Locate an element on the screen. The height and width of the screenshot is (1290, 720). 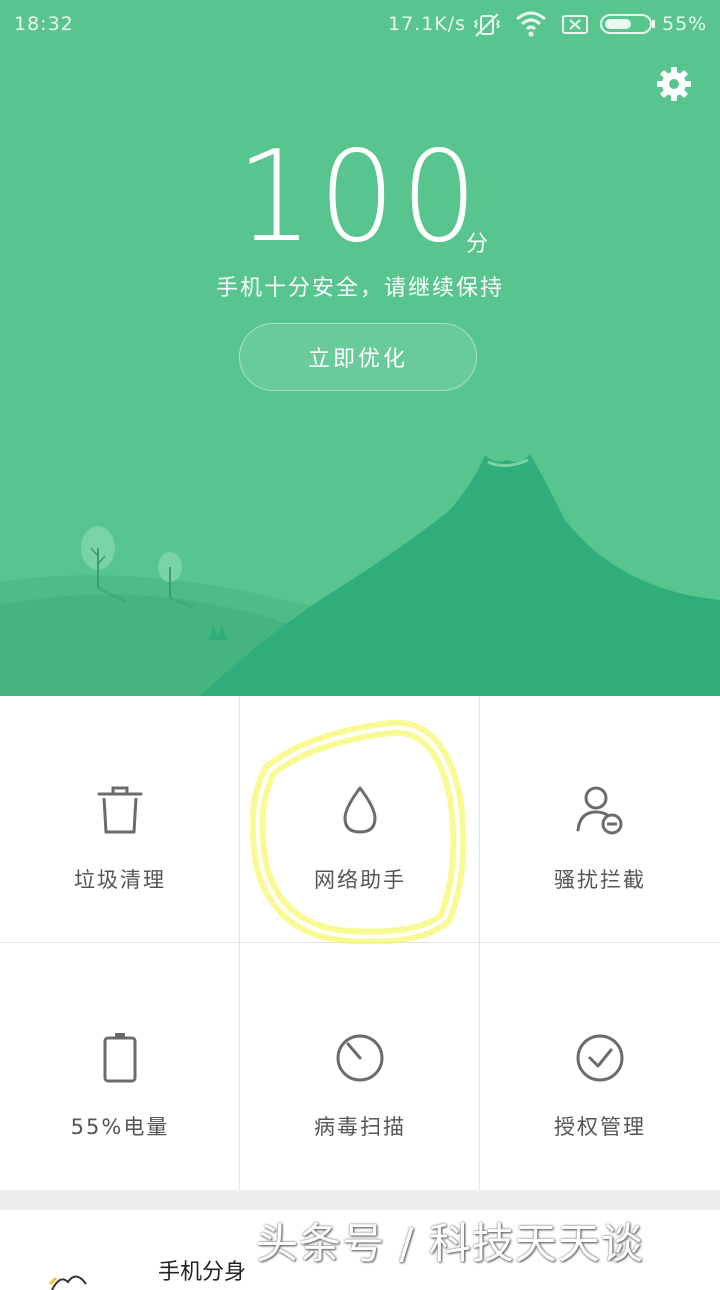
status-net-speed: 17.1K/s is located at coordinates (427, 24).